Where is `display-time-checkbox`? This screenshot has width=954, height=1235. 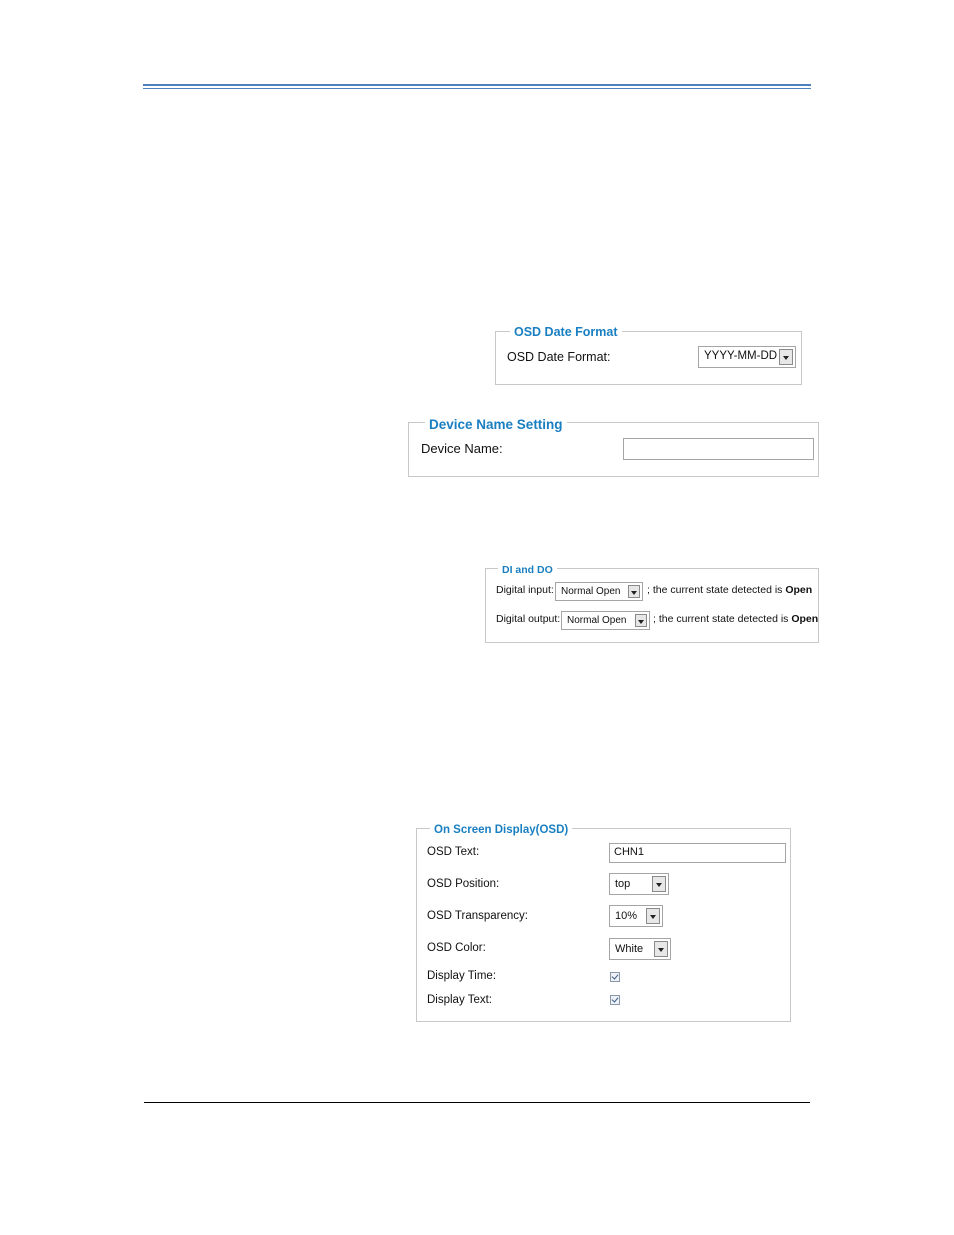 display-time-checkbox is located at coordinates (615, 977).